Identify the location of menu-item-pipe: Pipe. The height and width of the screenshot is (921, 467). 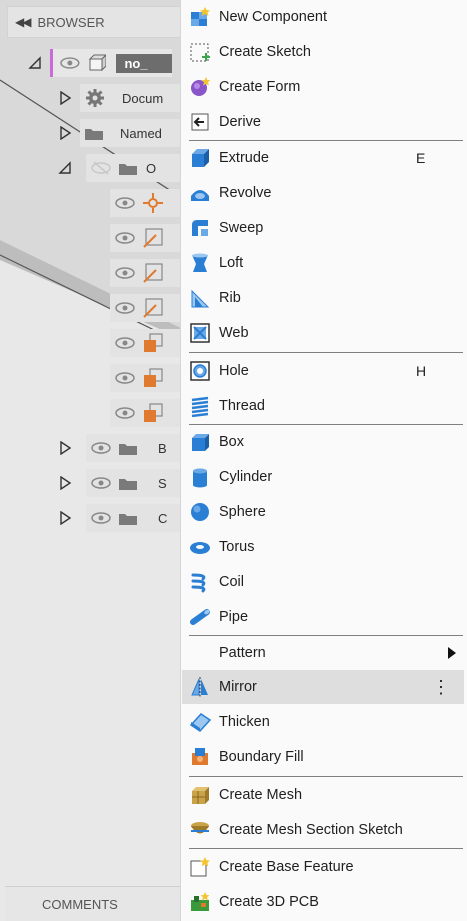
(323, 617).